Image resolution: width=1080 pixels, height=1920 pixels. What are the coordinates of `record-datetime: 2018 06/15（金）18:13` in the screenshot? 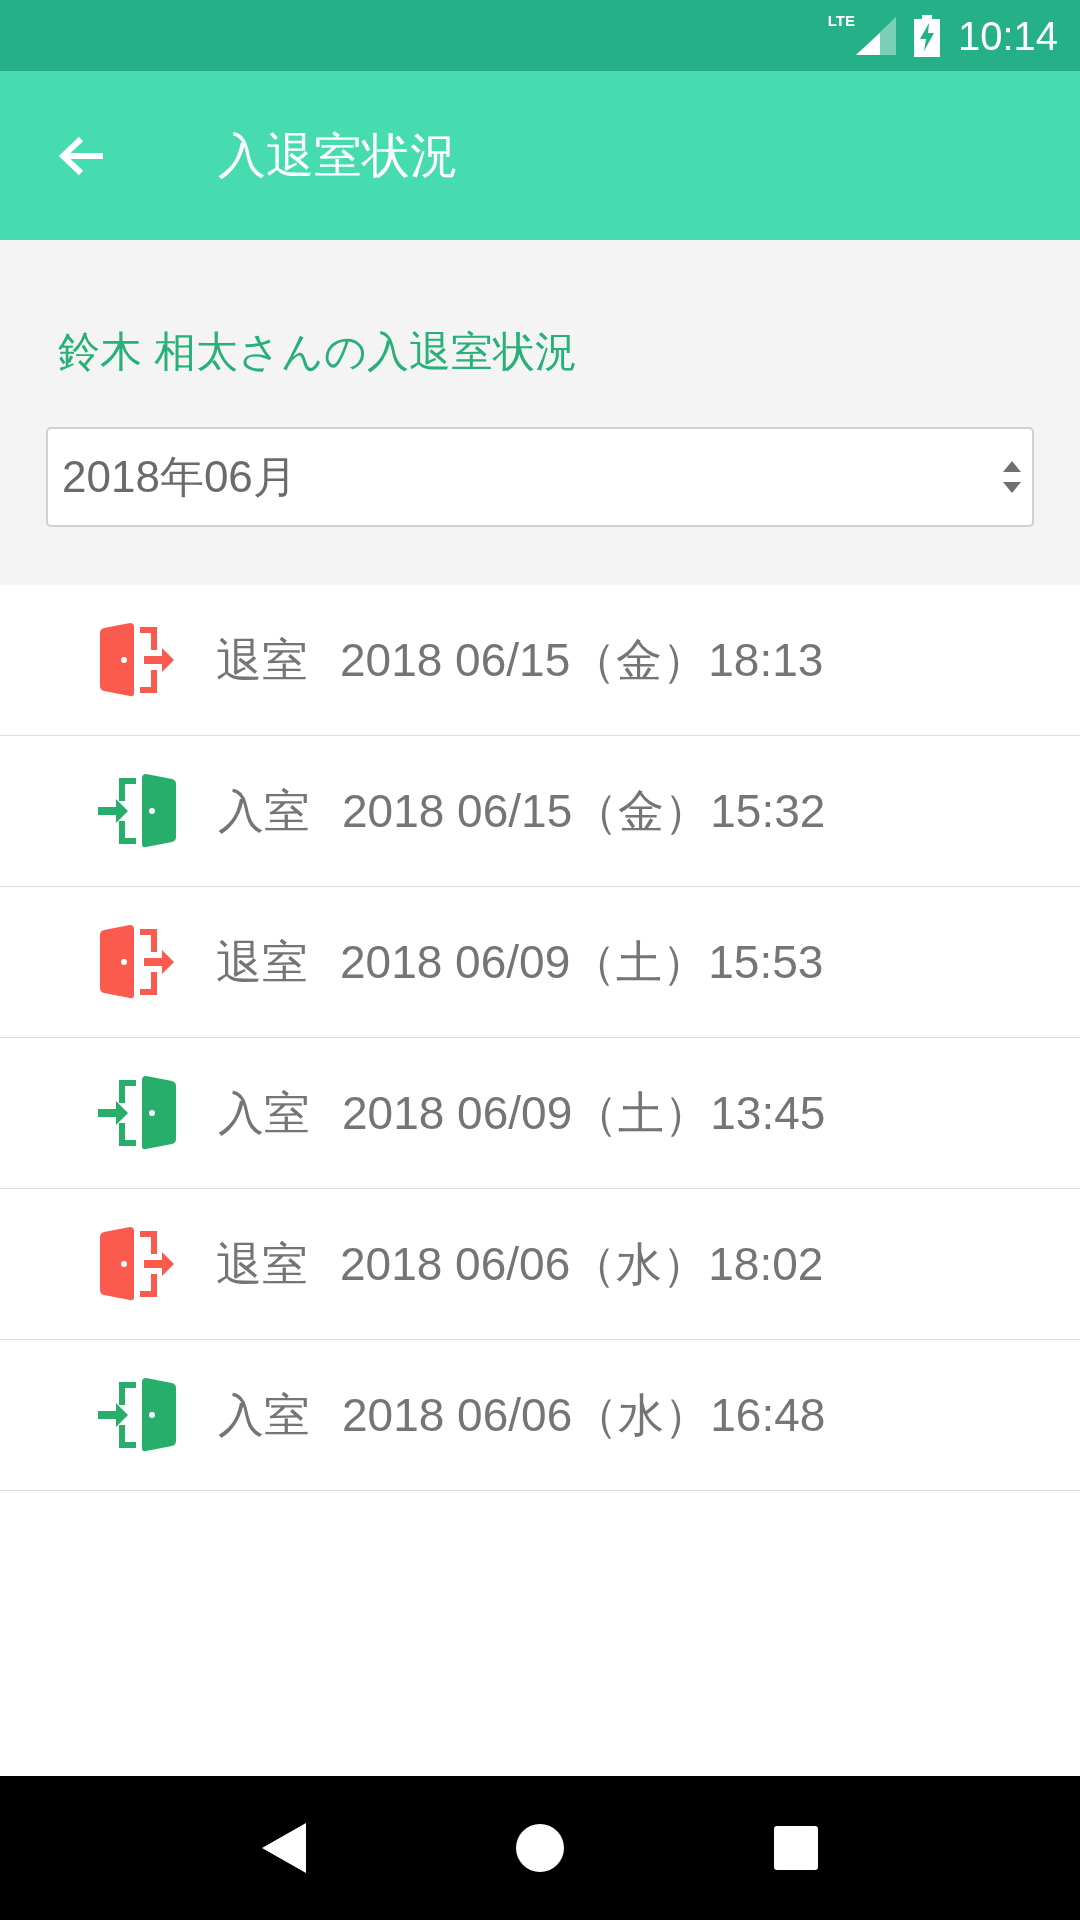 It's located at (582, 660).